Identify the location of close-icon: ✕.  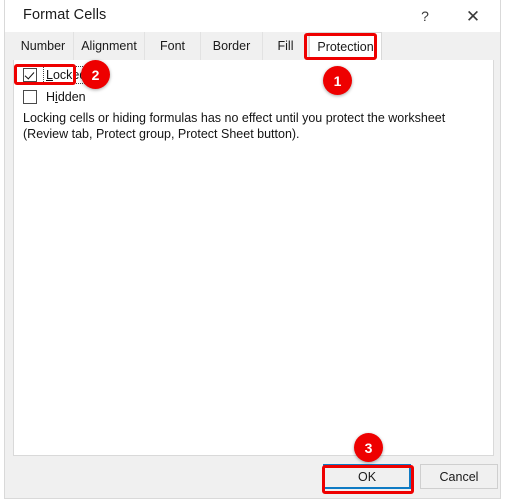
(473, 16).